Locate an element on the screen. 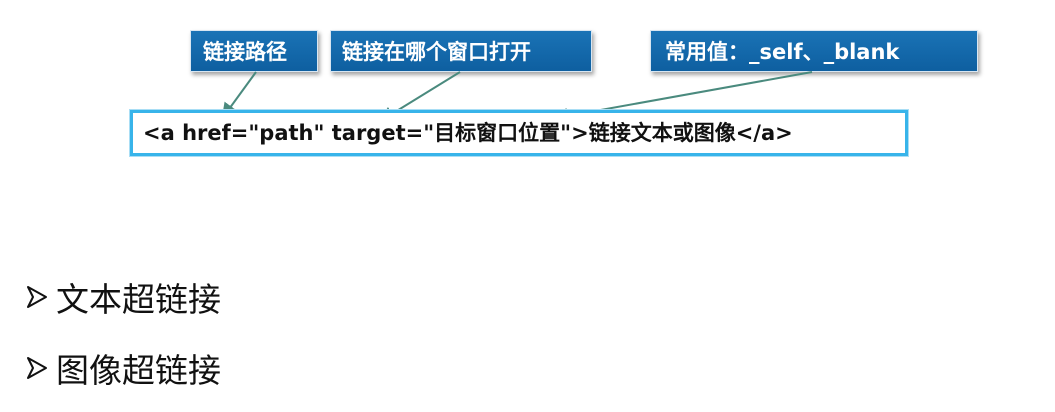 The image size is (1055, 412). bullet-text-link-label: 文本超链接 is located at coordinates (138, 299).